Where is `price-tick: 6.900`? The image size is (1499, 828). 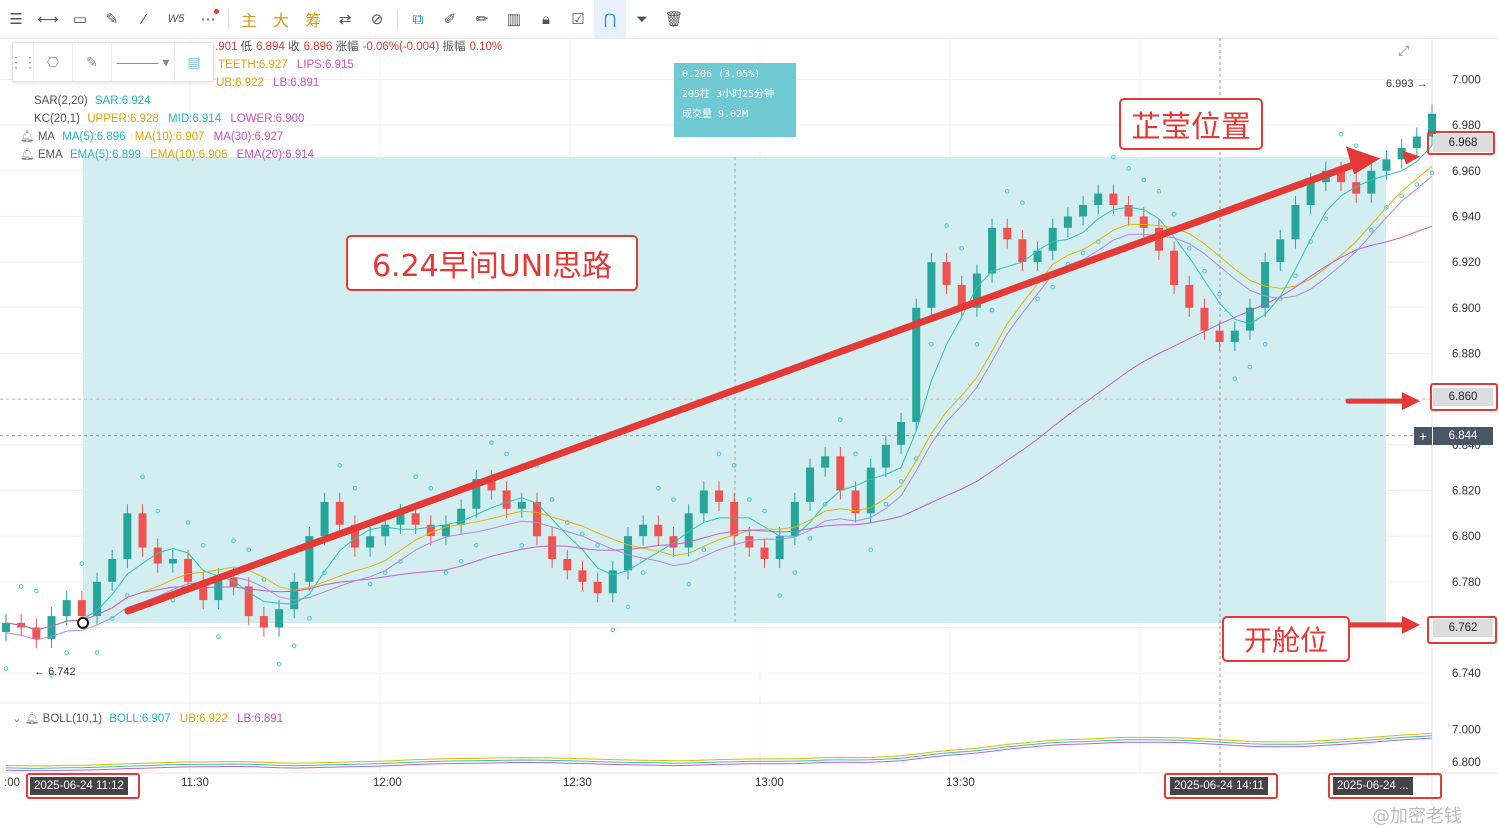 price-tick: 6.900 is located at coordinates (1466, 309).